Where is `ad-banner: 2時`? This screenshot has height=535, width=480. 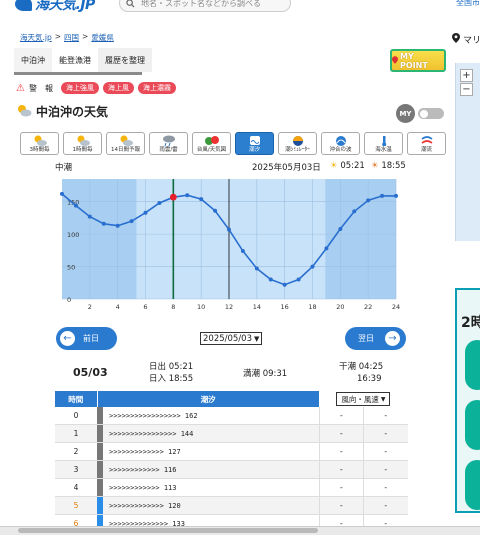 ad-banner: 2時 is located at coordinates (467, 400).